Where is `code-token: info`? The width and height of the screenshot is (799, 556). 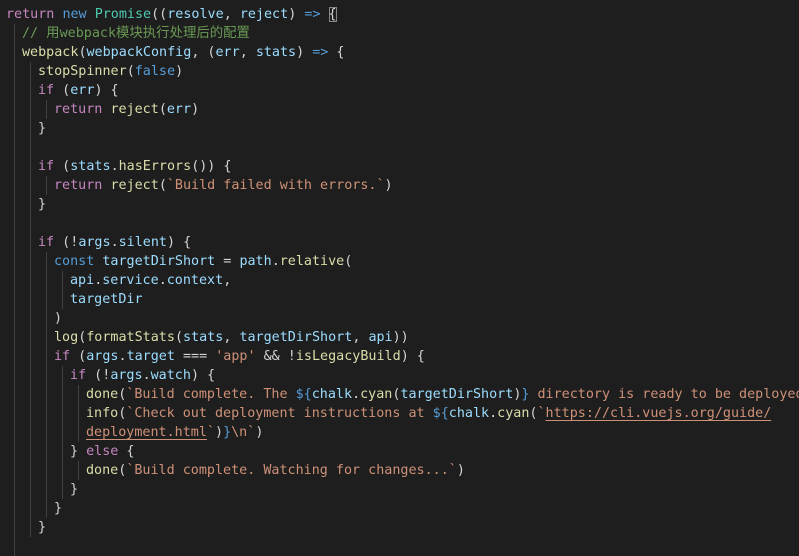
code-token: info is located at coordinates (102, 413).